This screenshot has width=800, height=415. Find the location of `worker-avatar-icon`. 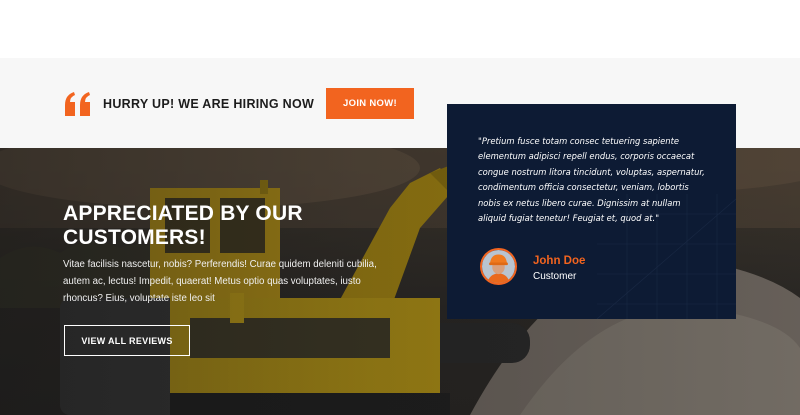

worker-avatar-icon is located at coordinates (498, 266).